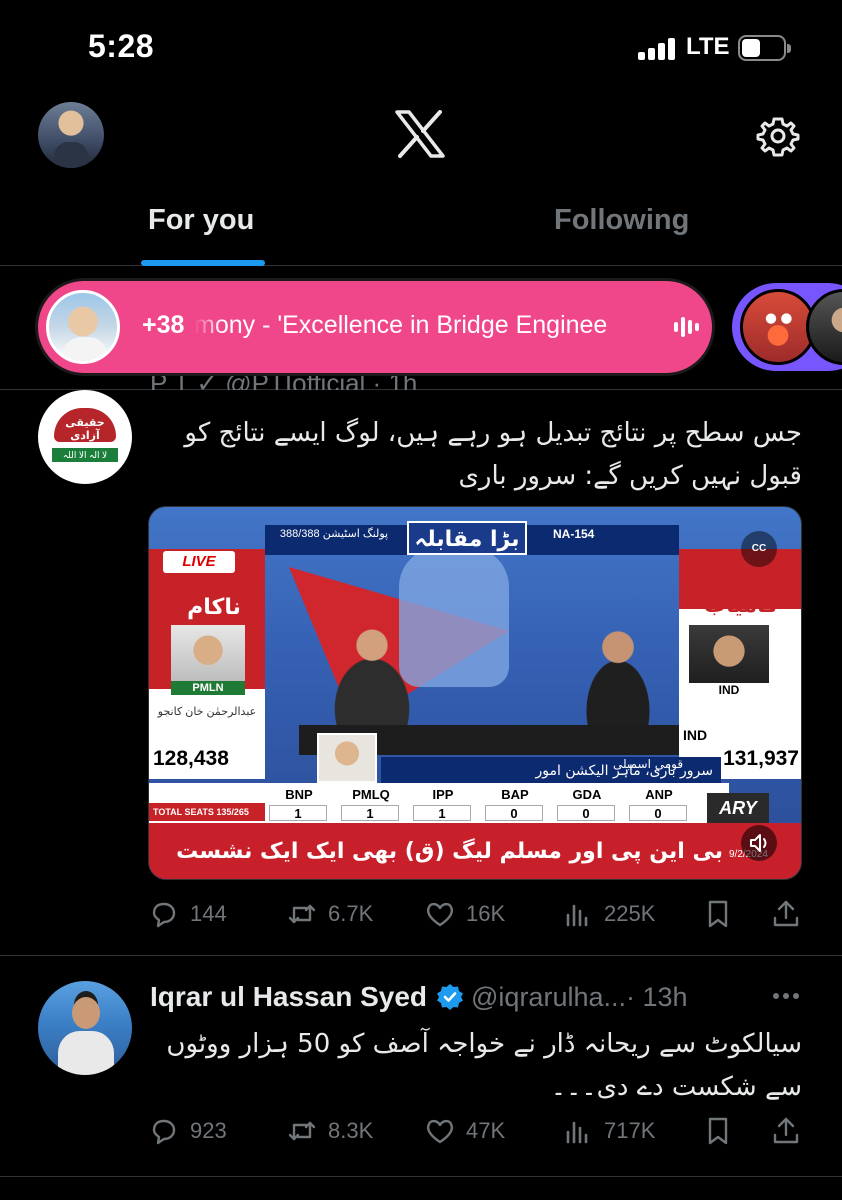 This screenshot has width=842, height=1200. I want to click on author-name: Iqrar ul Hassan Syed, so click(288, 997).